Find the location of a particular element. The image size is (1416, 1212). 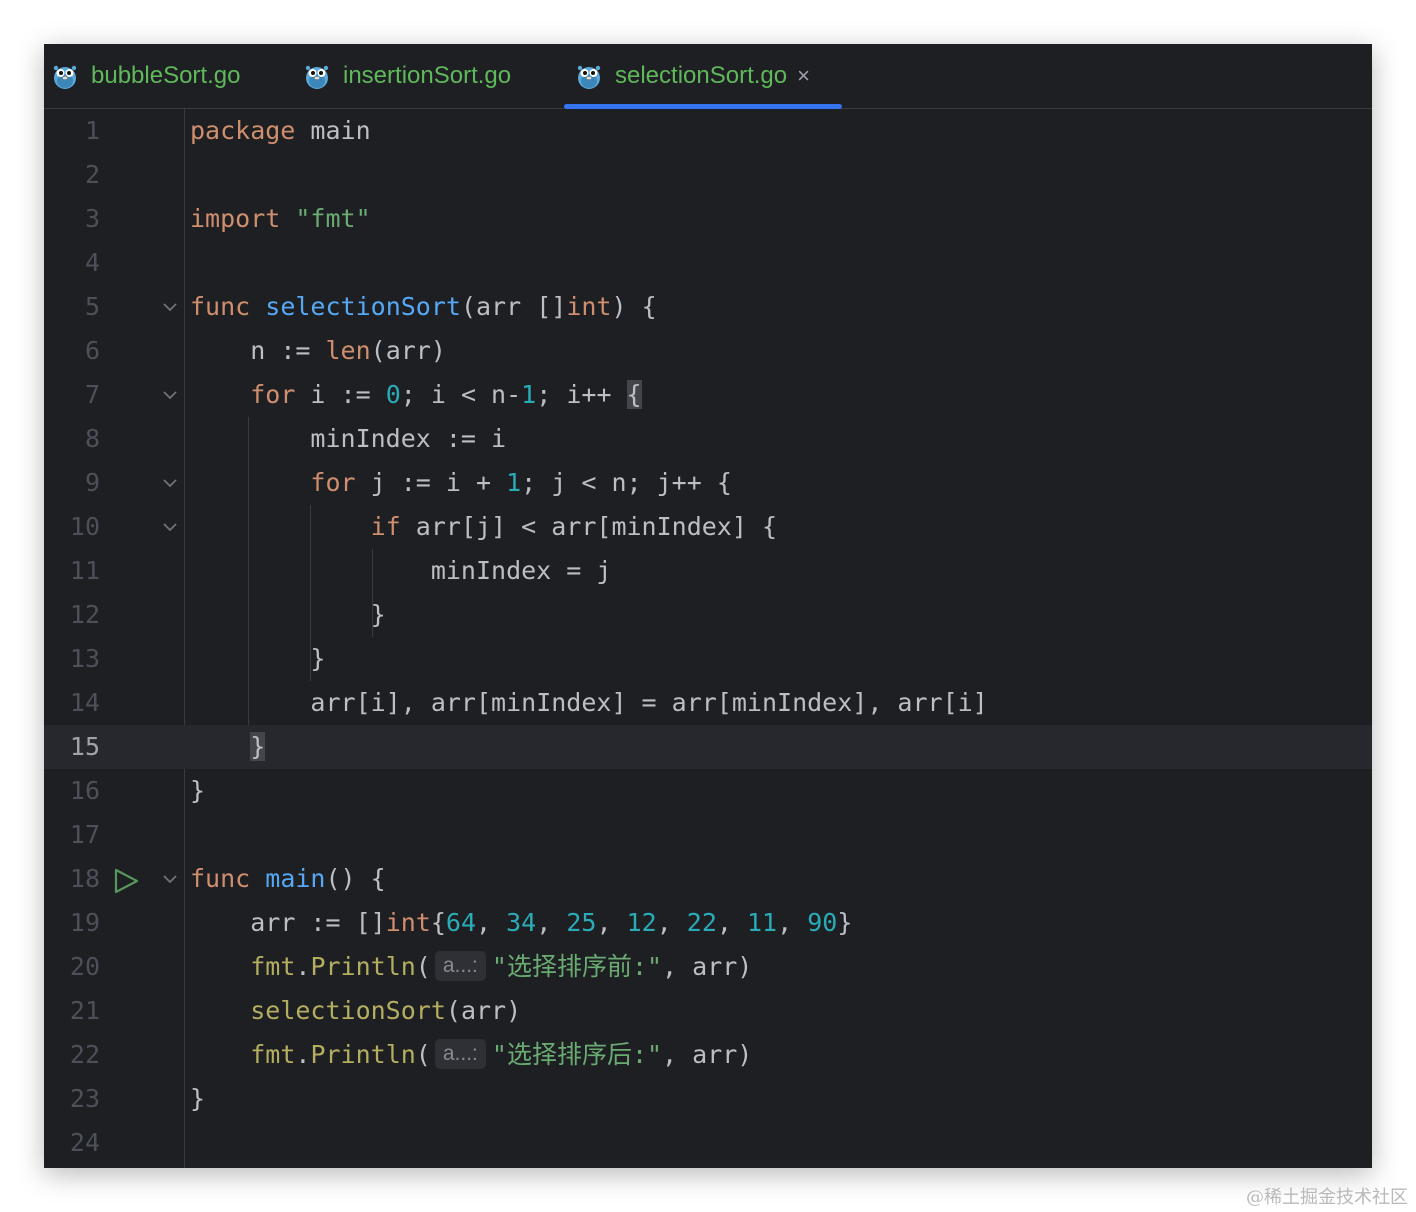

line-number: 1 is located at coordinates (92, 130).